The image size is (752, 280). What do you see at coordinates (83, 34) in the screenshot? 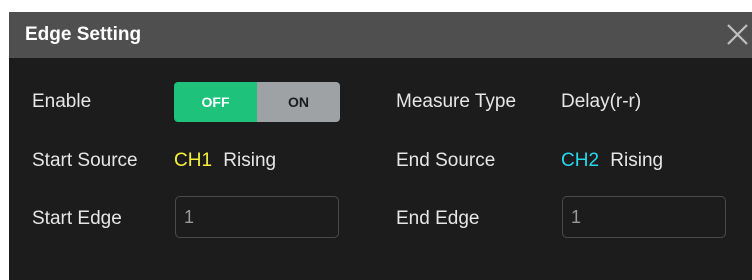
I see `dialog-title: Edge Setting` at bounding box center [83, 34].